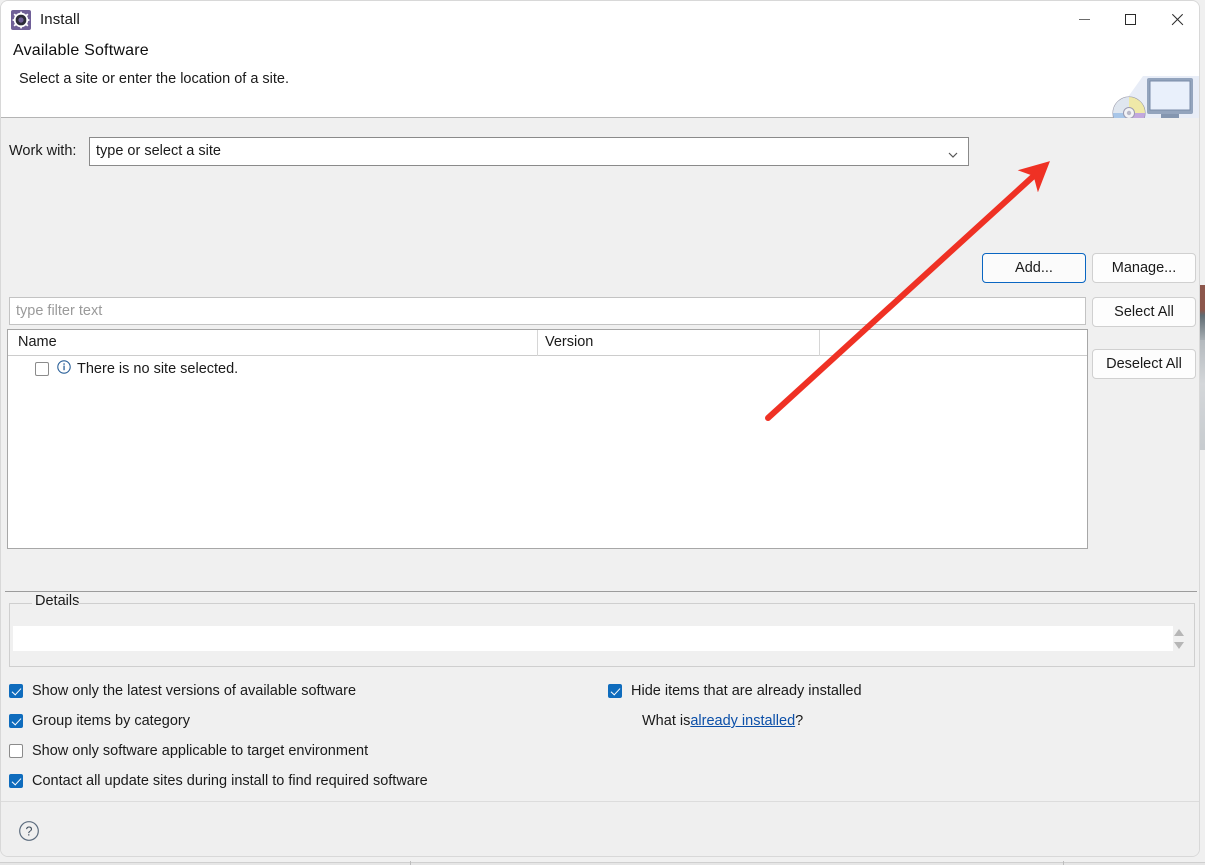 Image resolution: width=1205 pixels, height=865 pixels. What do you see at coordinates (42, 369) in the screenshot?
I see `row-checkbox` at bounding box center [42, 369].